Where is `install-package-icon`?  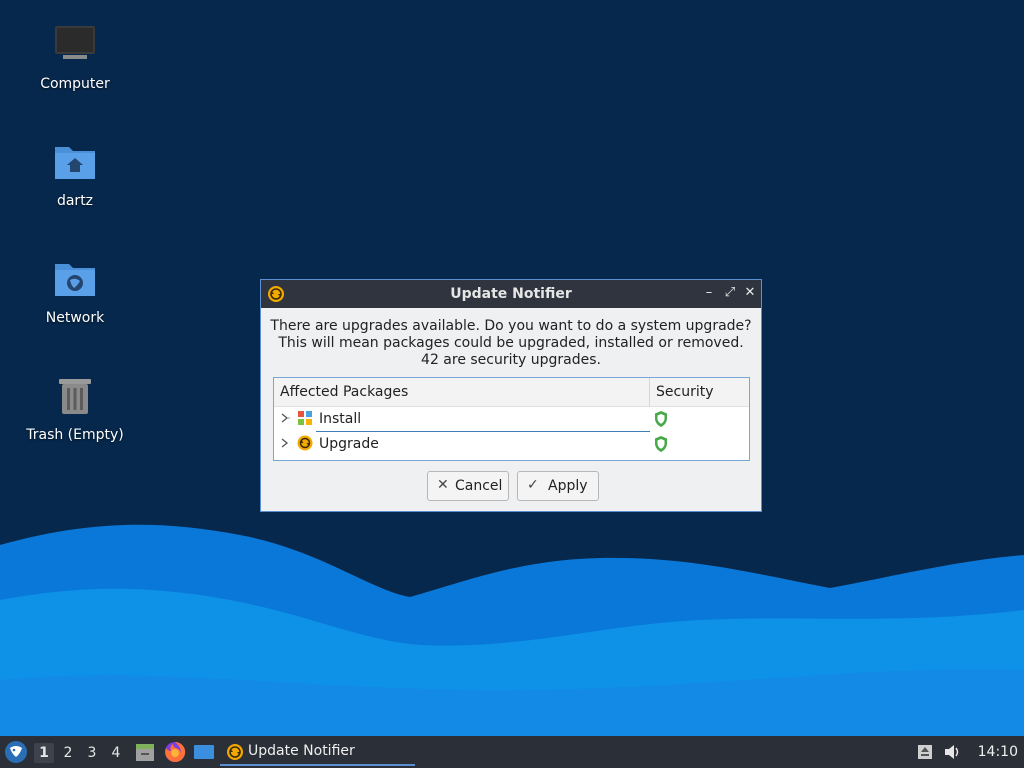 install-package-icon is located at coordinates (305, 418).